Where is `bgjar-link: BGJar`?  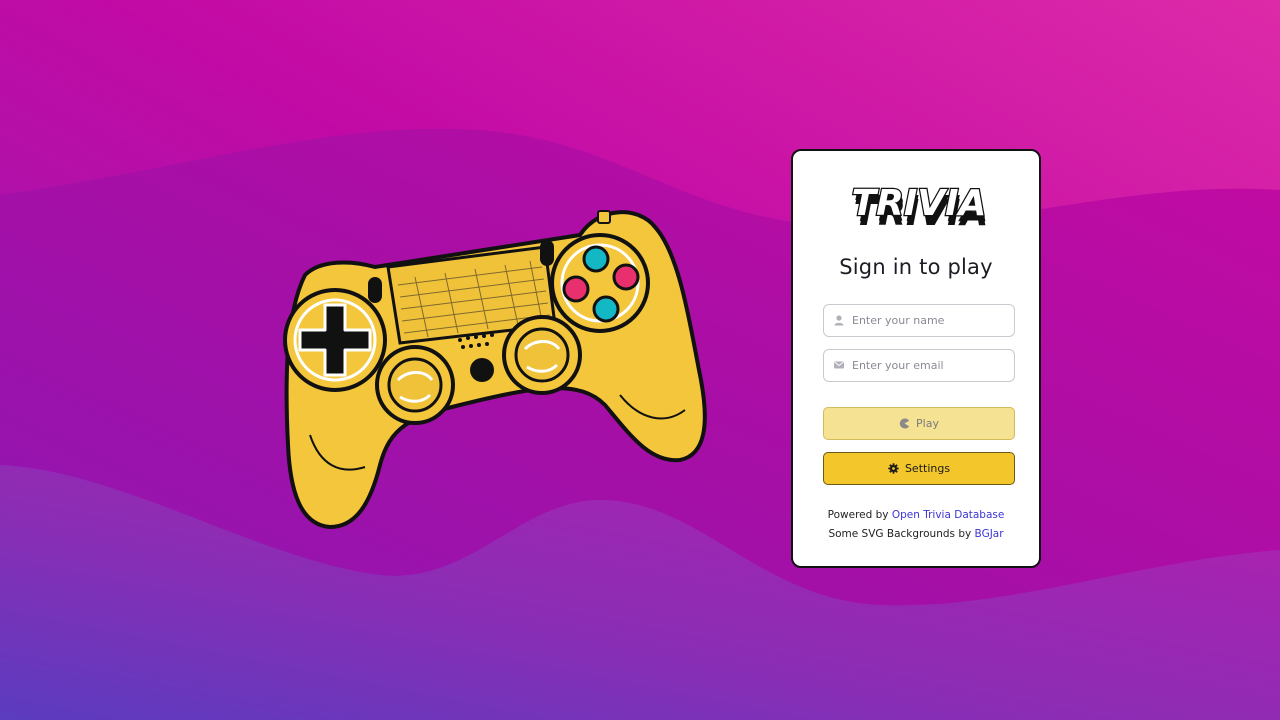
bgjar-link: BGJar is located at coordinates (989, 534).